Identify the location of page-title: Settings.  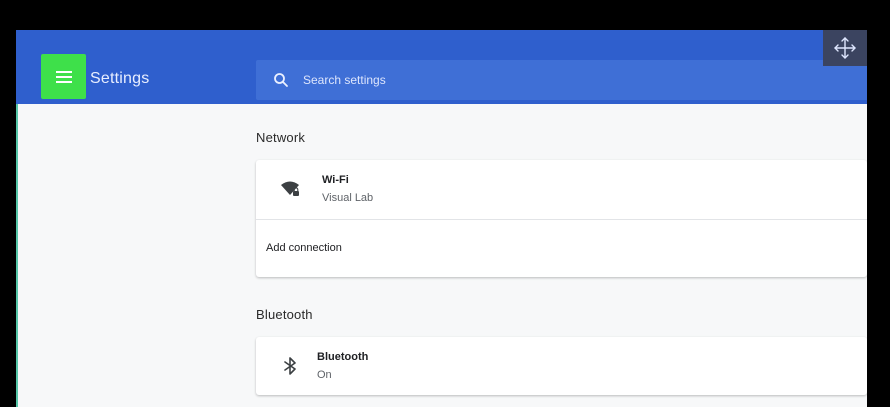
(120, 78).